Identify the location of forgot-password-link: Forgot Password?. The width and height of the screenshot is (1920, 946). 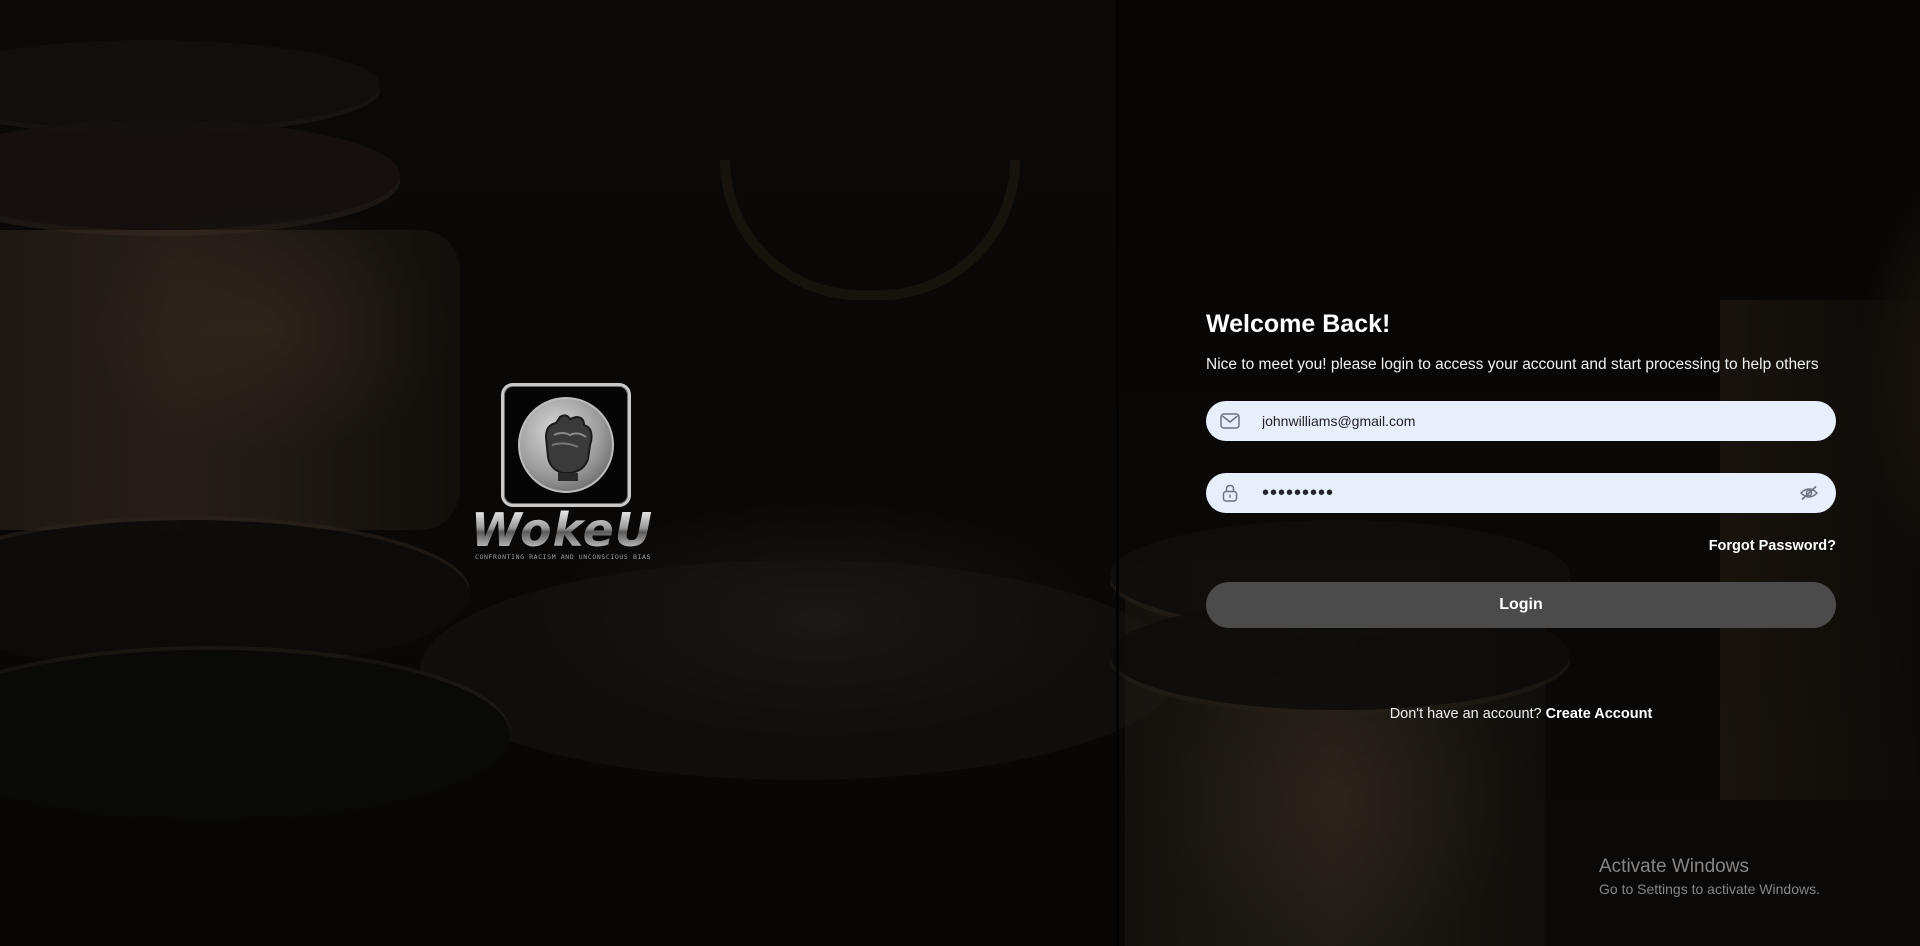
(1772, 546).